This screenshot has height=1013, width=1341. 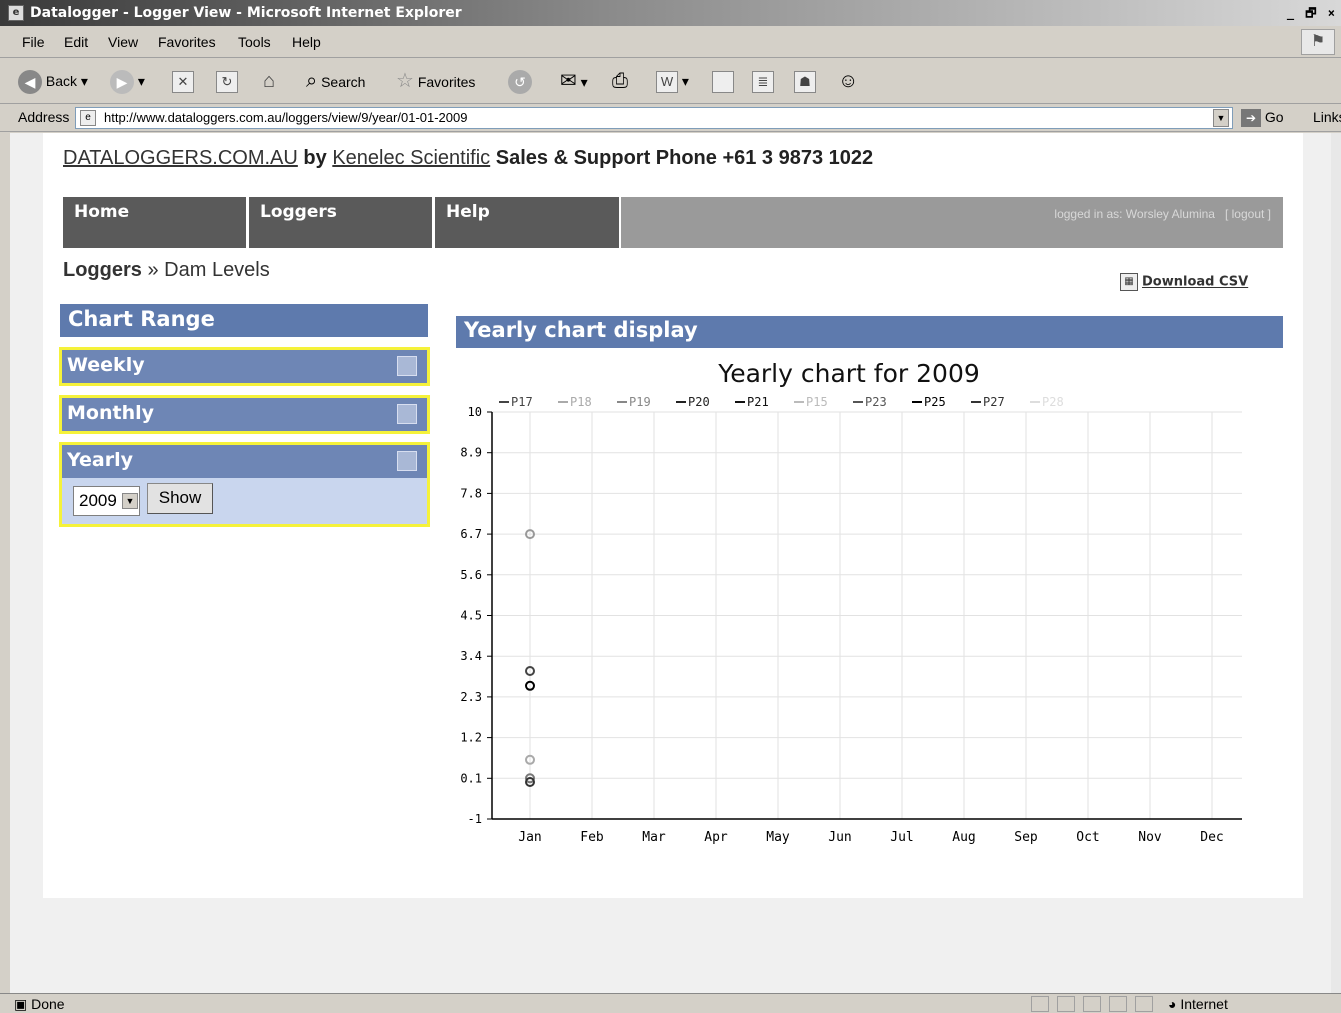 What do you see at coordinates (183, 81) in the screenshot?
I see `stop-button: ✕` at bounding box center [183, 81].